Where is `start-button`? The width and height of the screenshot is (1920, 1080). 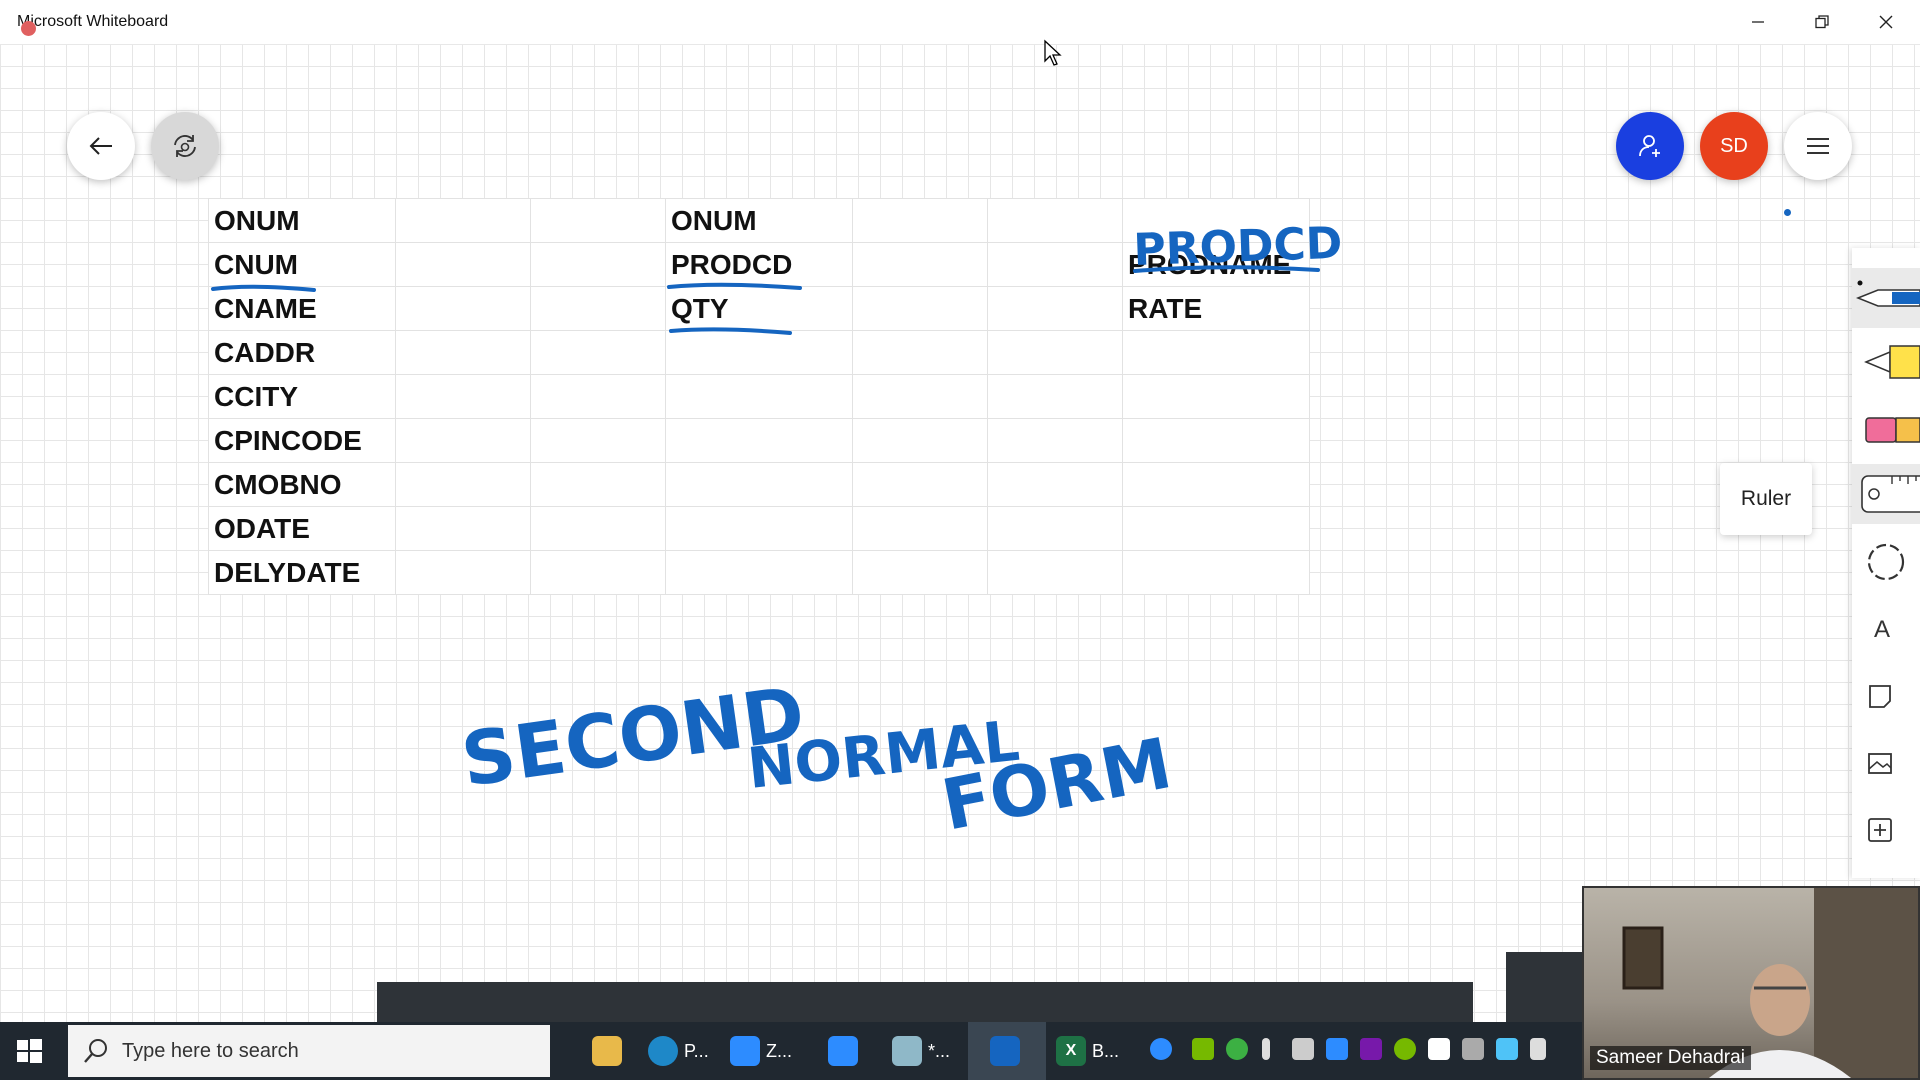 start-button is located at coordinates (29, 1053).